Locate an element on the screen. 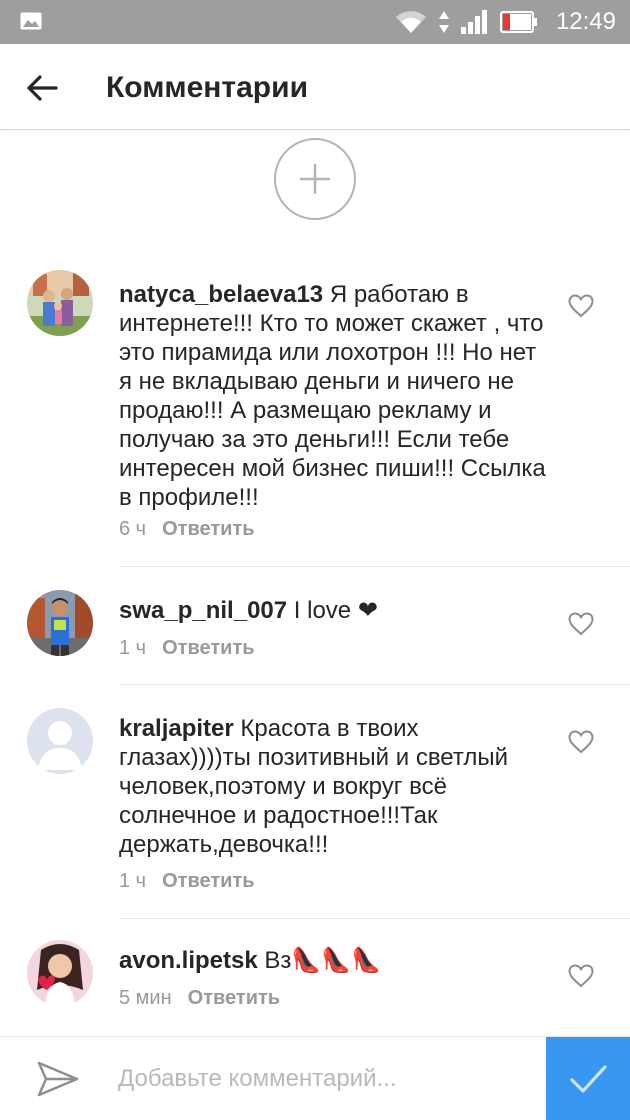 The image size is (630, 1120). comment-username: avon.lipetsk is located at coordinates (188, 960).